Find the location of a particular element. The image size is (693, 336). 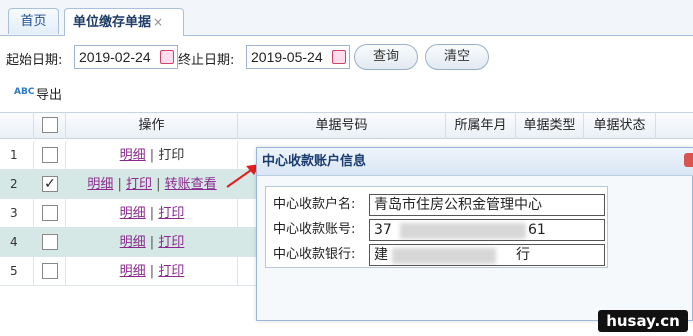

row-number: 1 is located at coordinates (14, 155).